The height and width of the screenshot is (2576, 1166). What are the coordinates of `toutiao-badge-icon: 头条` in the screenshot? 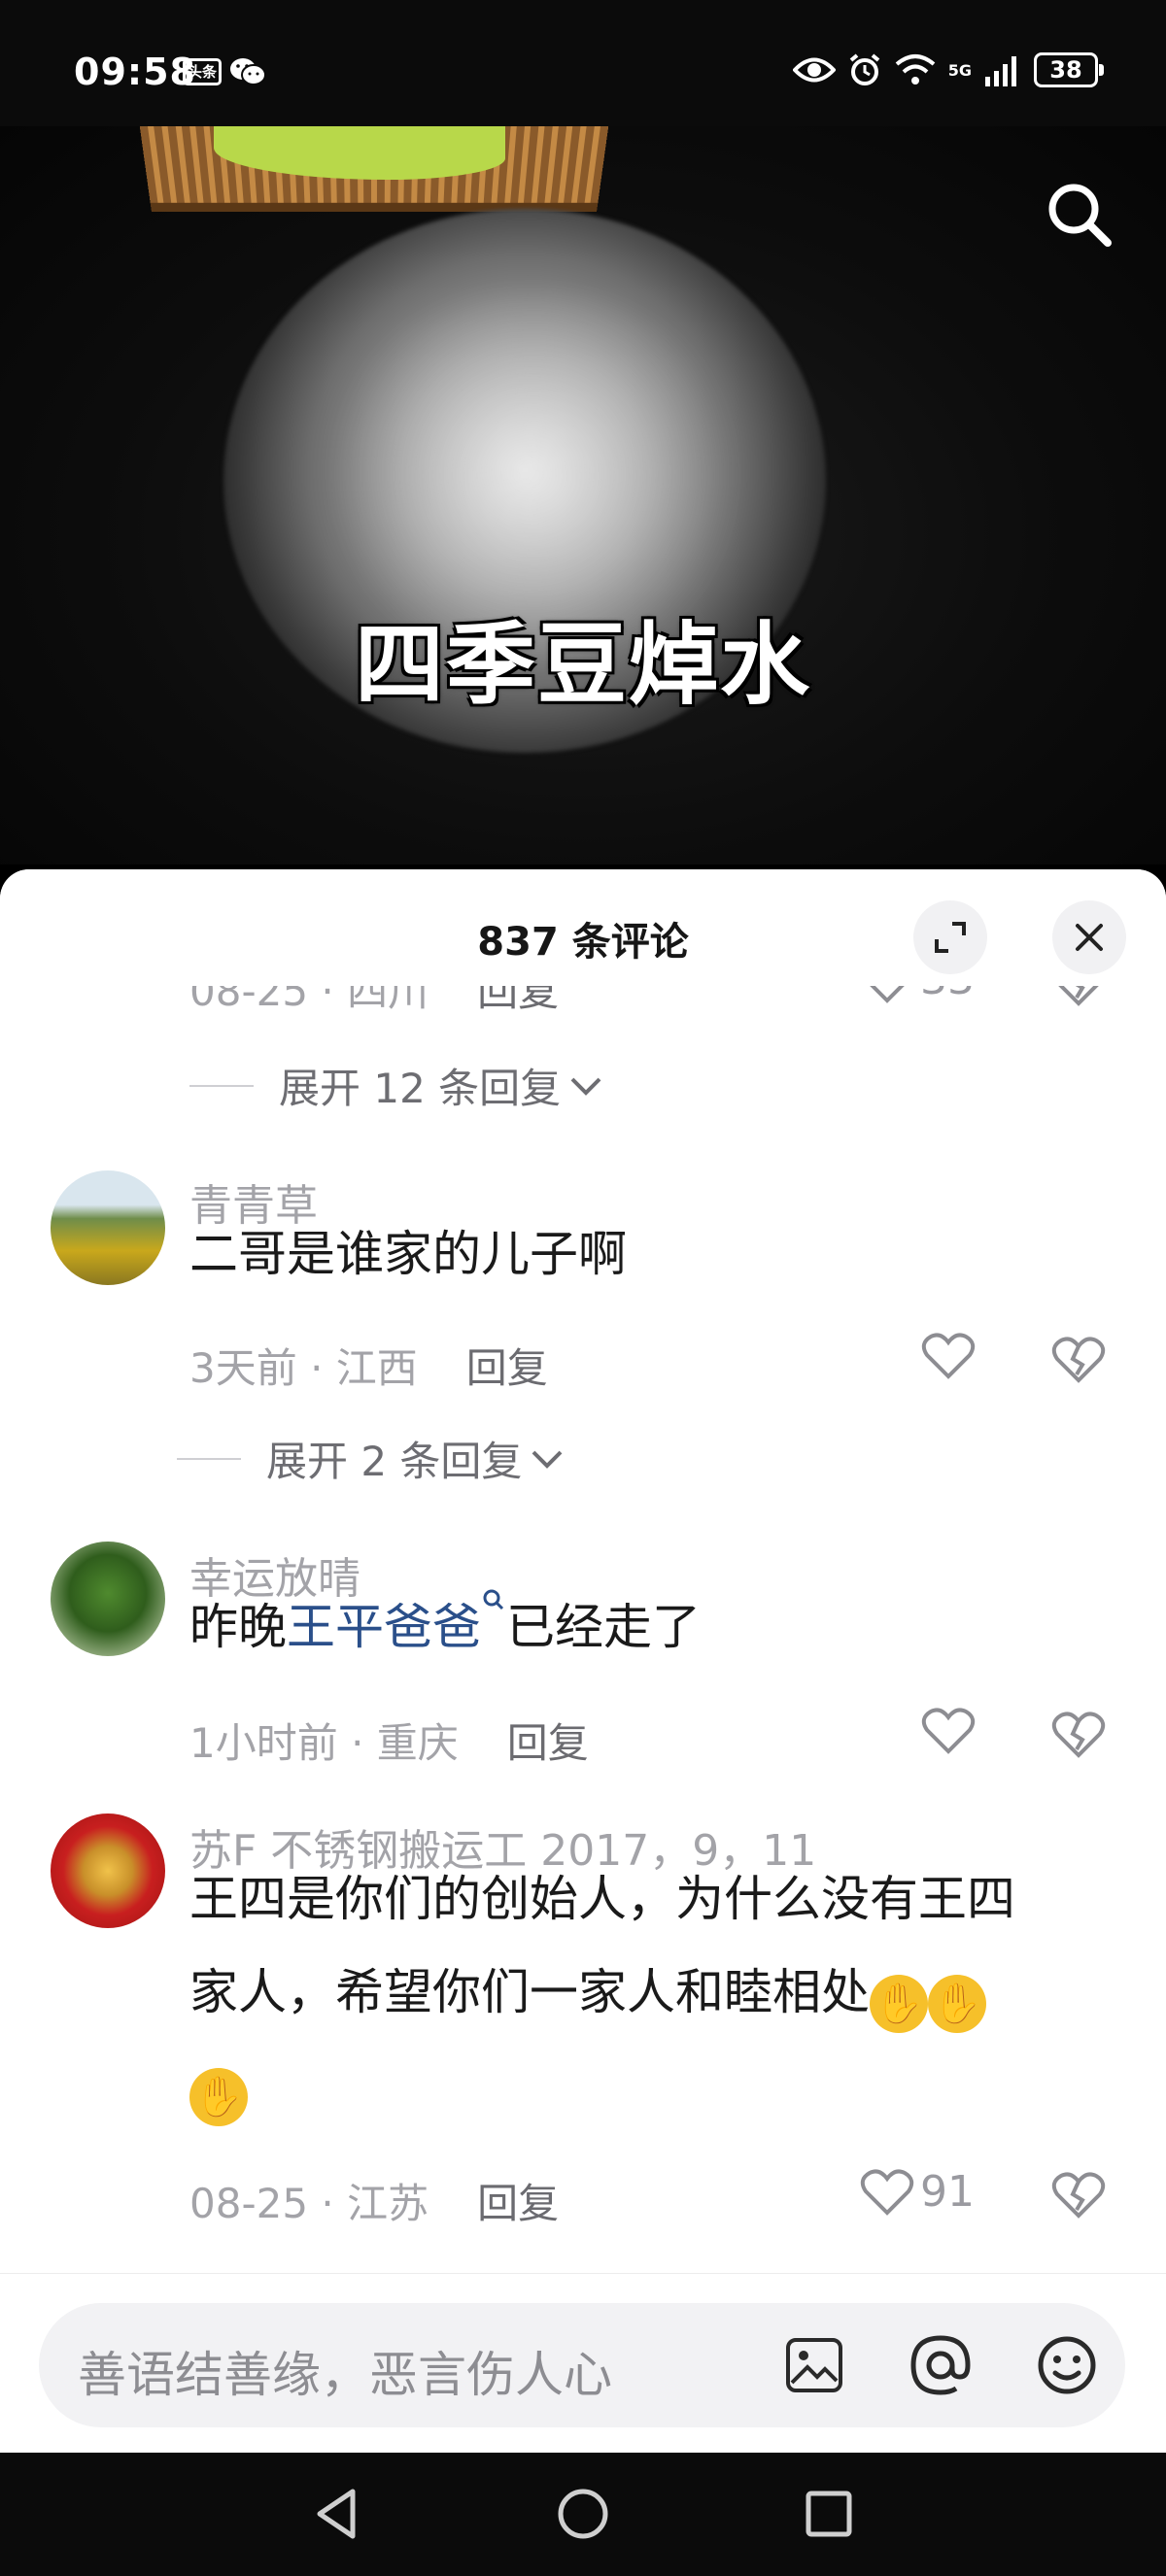 It's located at (202, 71).